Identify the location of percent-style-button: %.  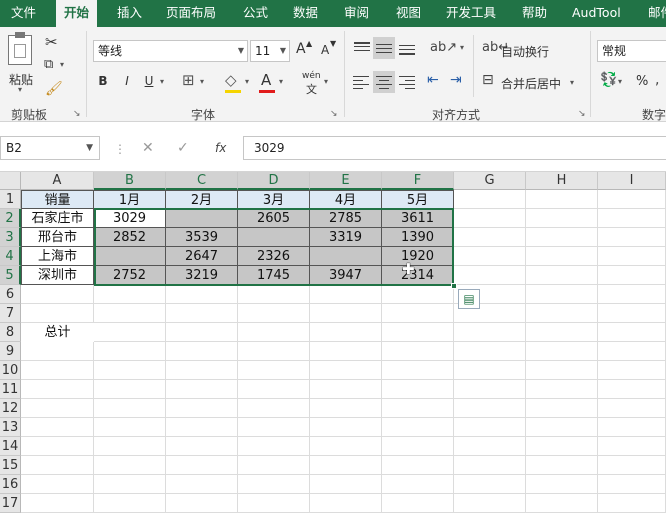
(642, 81).